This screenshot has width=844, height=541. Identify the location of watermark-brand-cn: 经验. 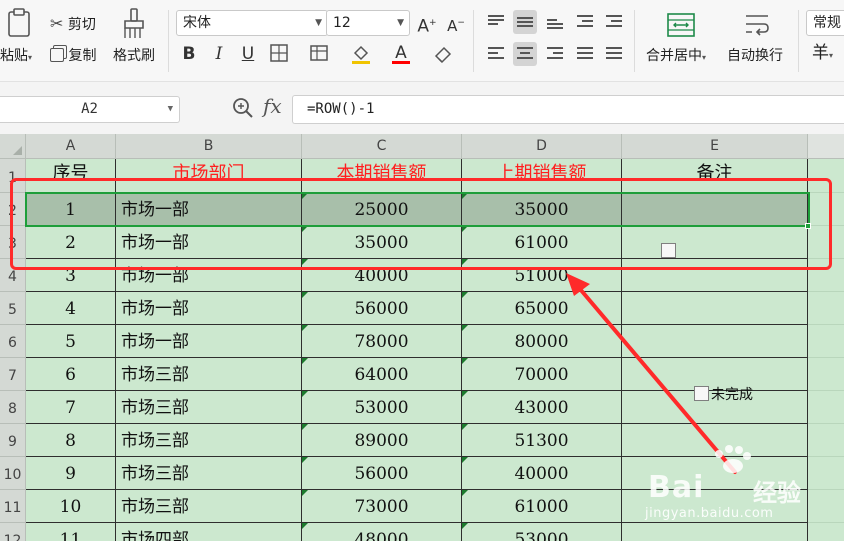
(777, 493).